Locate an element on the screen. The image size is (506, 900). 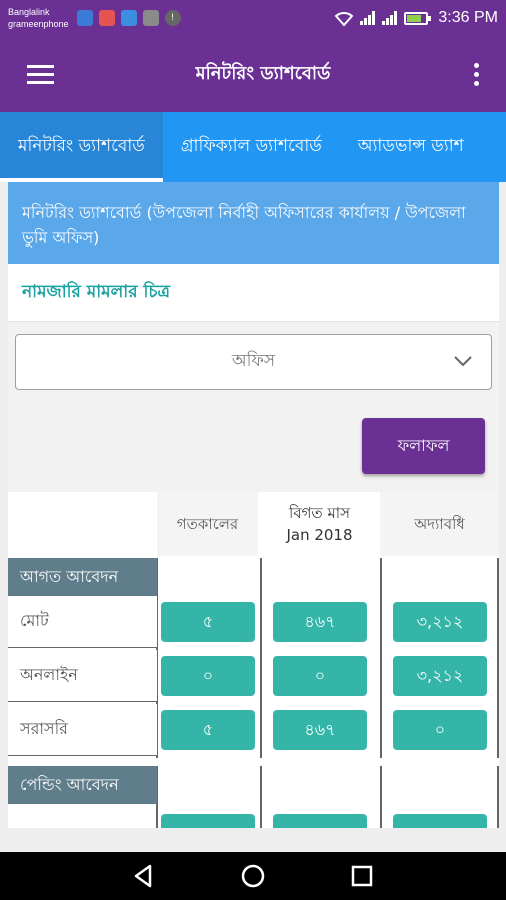
cell-direct-yesterday: ৫ is located at coordinates (208, 730).